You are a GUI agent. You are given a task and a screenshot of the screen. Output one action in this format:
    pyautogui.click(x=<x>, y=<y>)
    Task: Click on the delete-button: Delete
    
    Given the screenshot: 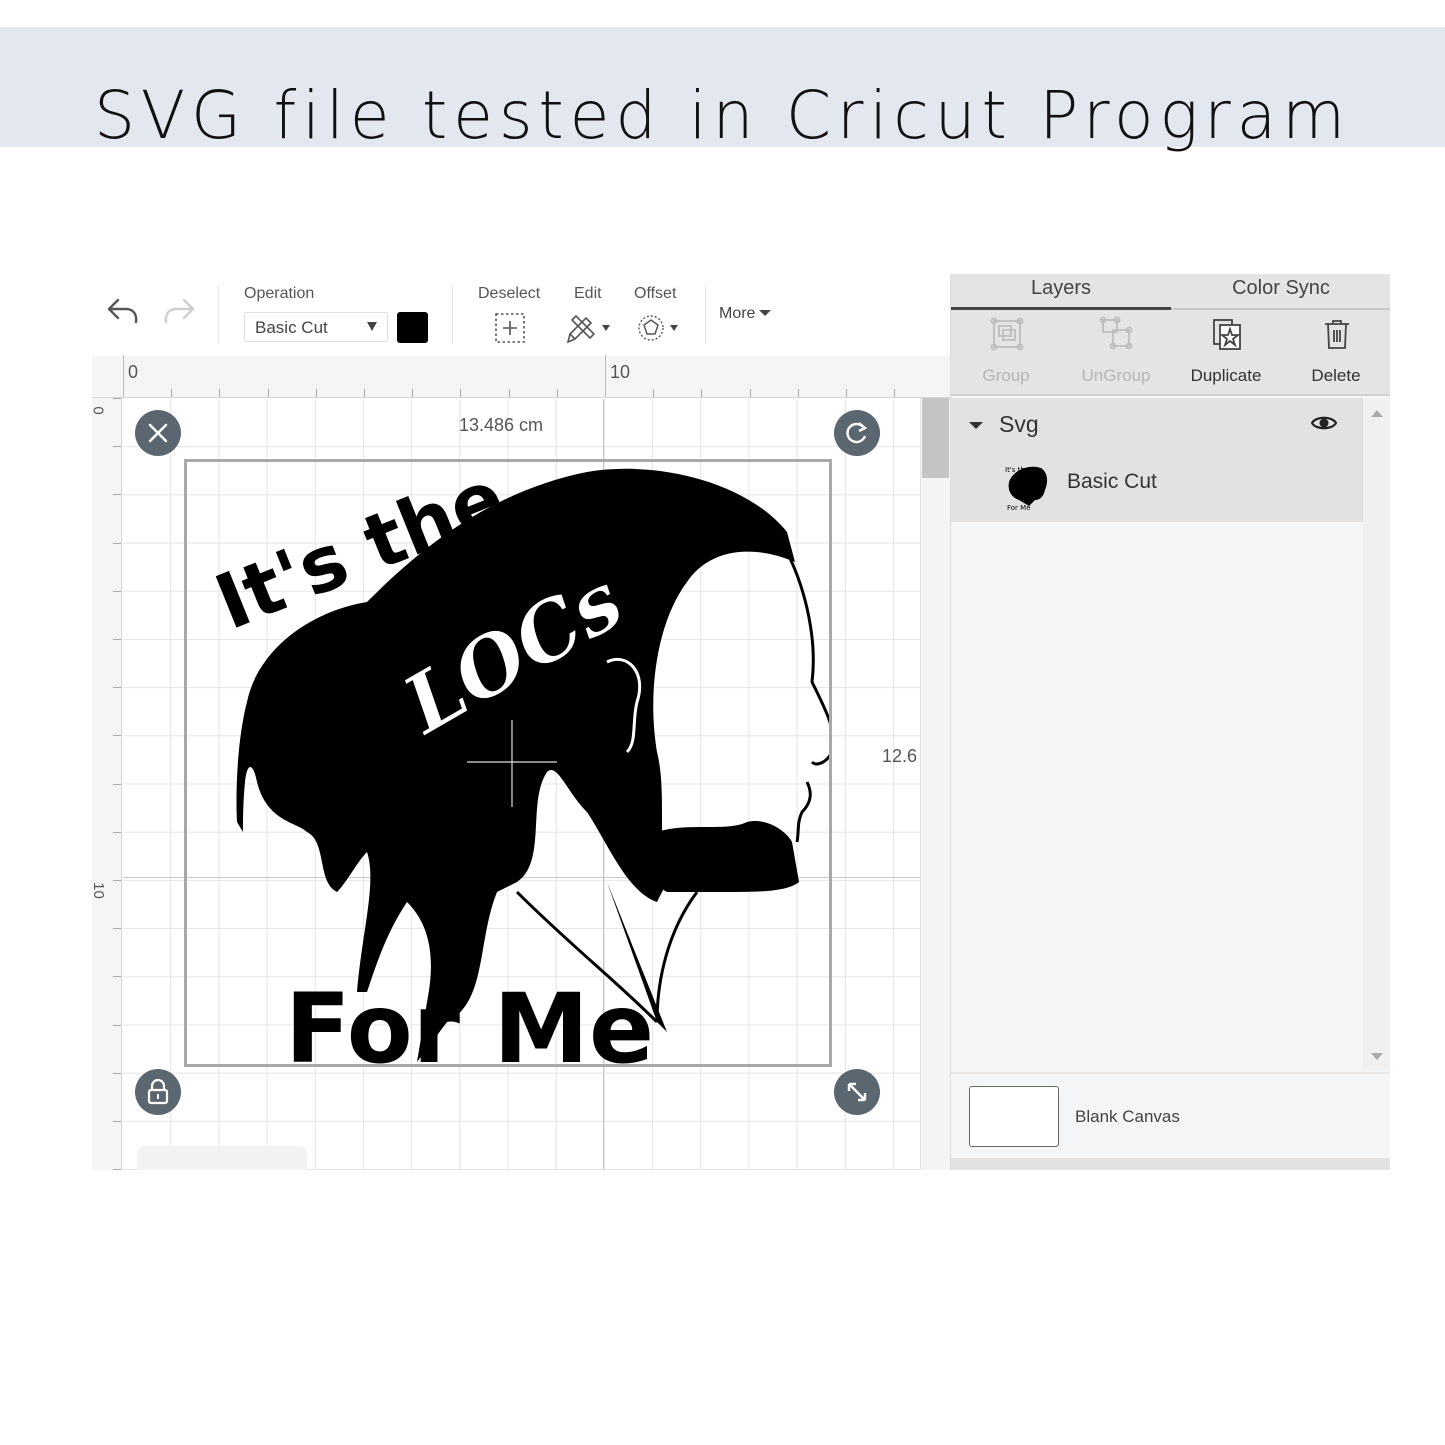 What is the action you would take?
    pyautogui.click(x=1335, y=352)
    